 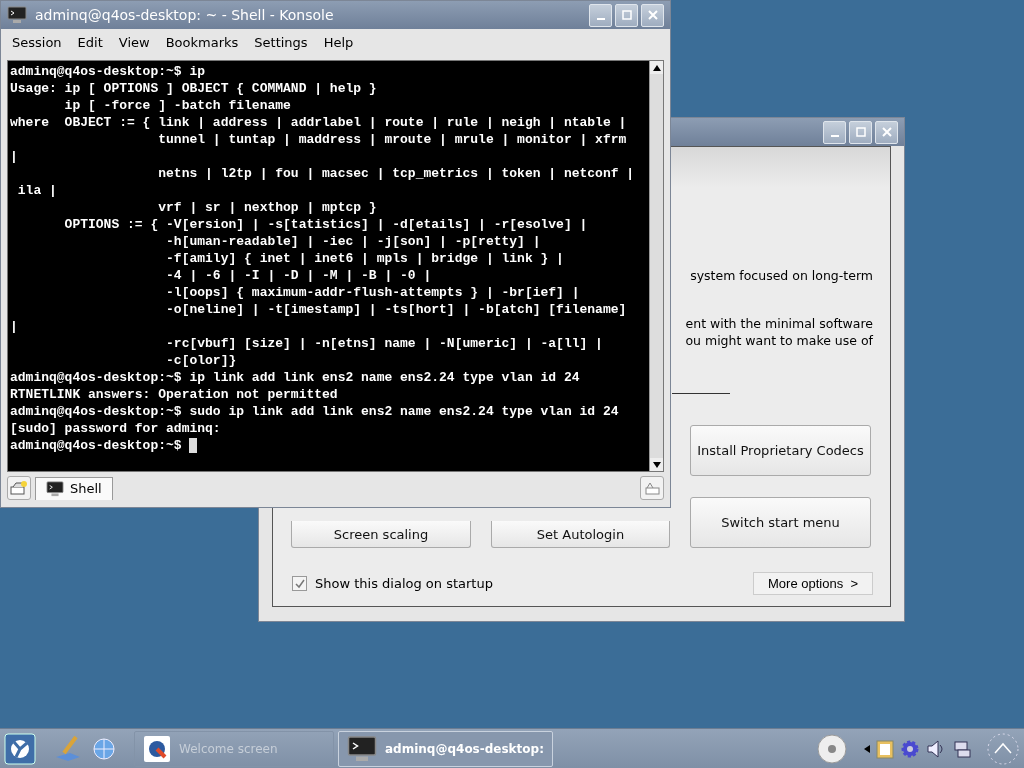 What do you see at coordinates (867, 748) in the screenshot?
I see `left-arrow-icon` at bounding box center [867, 748].